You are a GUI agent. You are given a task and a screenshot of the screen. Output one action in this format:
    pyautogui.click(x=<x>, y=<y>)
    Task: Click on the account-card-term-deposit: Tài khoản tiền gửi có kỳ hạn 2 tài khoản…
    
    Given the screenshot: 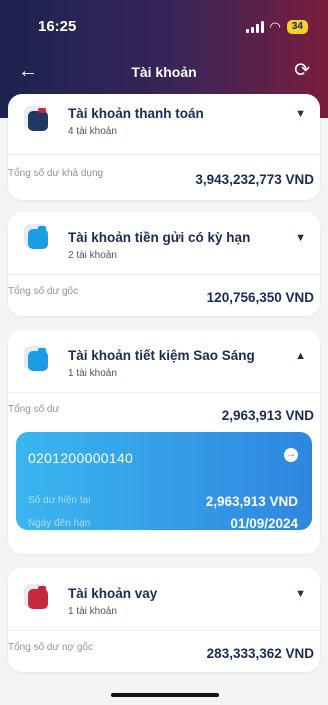 What is the action you would take?
    pyautogui.click(x=164, y=264)
    